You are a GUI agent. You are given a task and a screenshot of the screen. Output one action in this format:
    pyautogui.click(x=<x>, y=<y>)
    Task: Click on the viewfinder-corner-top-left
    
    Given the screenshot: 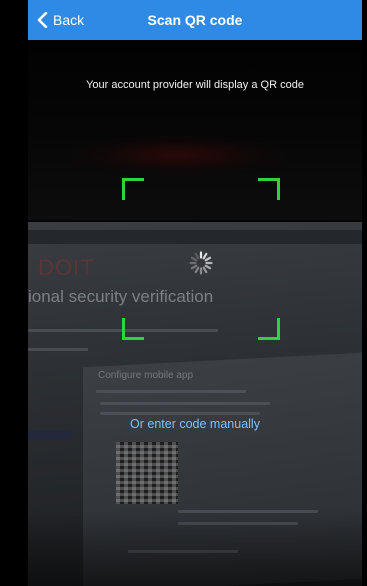 What is the action you would take?
    pyautogui.click(x=133, y=189)
    